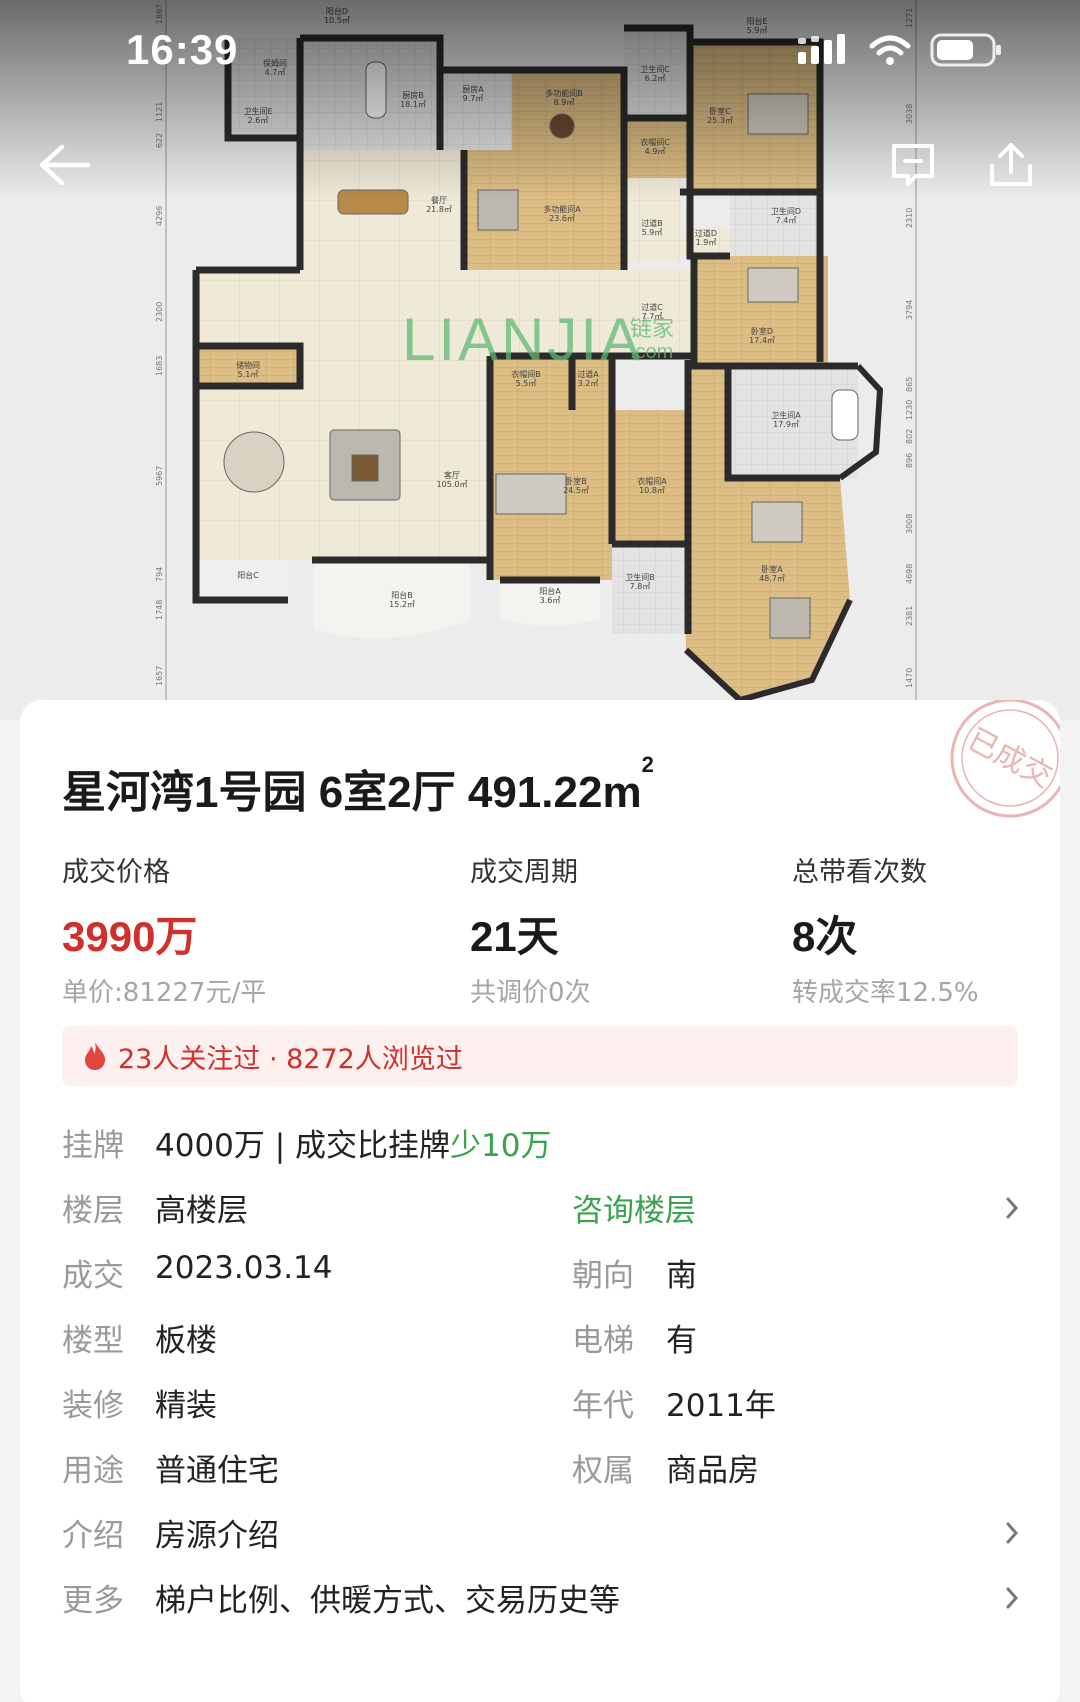 Image resolution: width=1080 pixels, height=1702 pixels. I want to click on stat-period: 成交周期 21天 共调价0次, so click(530, 929).